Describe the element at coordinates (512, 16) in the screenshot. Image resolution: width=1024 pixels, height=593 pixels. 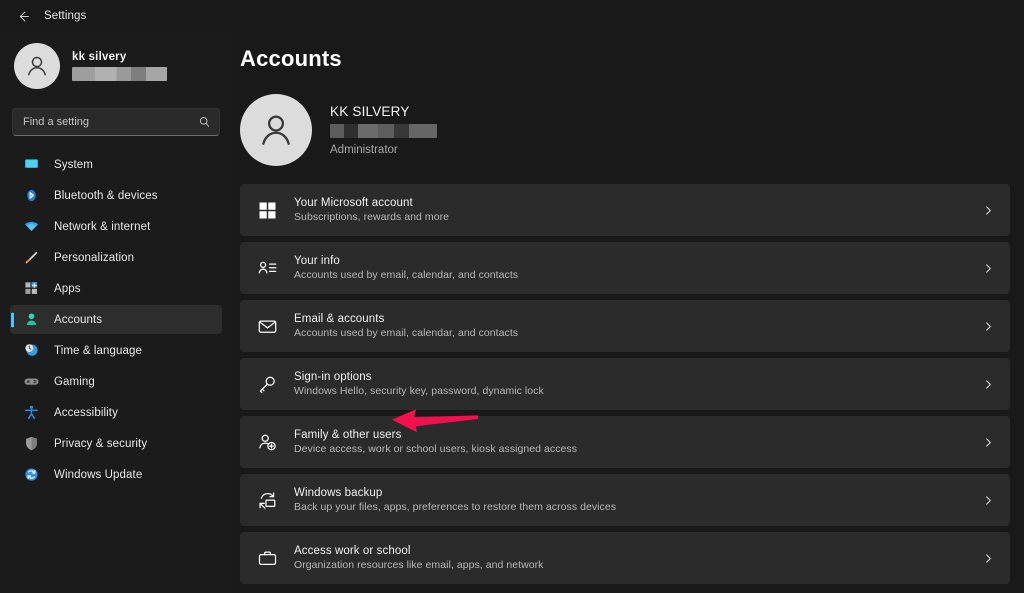
I see `title-bar: Settings` at that location.